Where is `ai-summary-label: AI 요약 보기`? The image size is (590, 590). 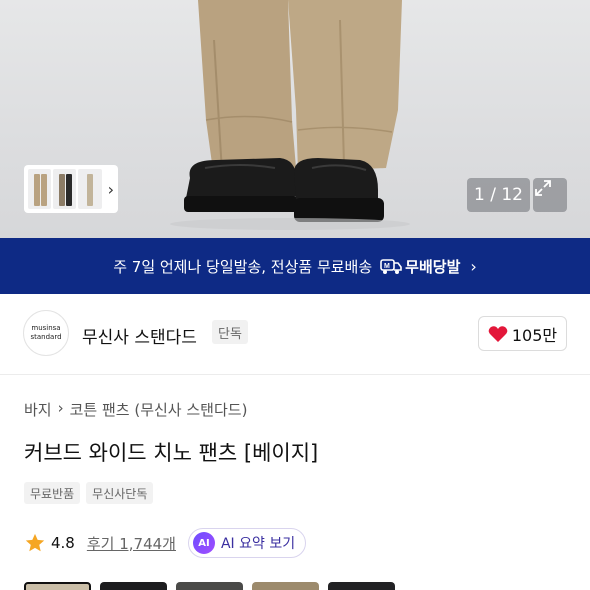 ai-summary-label: AI 요약 보기 is located at coordinates (258, 544).